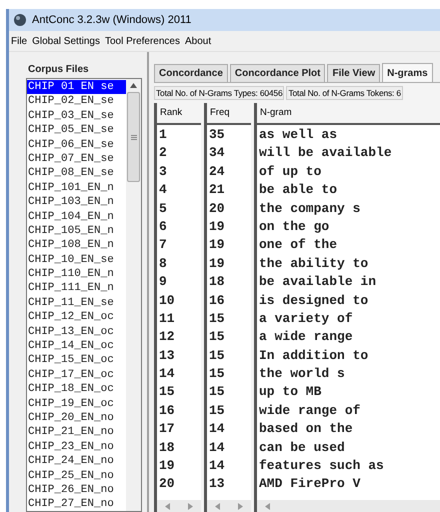 Image resolution: width=440 pixels, height=512 pixels. What do you see at coordinates (344, 93) in the screenshot?
I see `stat-label: Total No. of N-Grams Tokens: 6` at bounding box center [344, 93].